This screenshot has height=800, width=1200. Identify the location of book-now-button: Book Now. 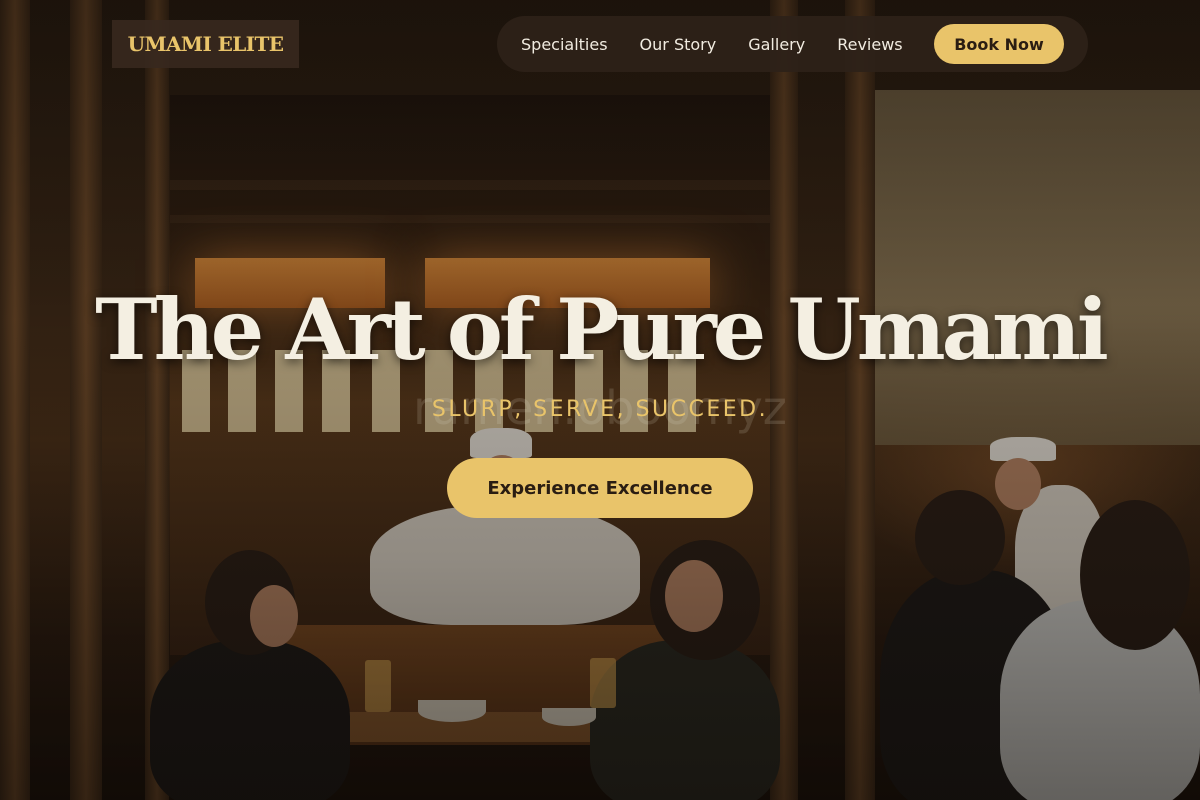
(999, 44).